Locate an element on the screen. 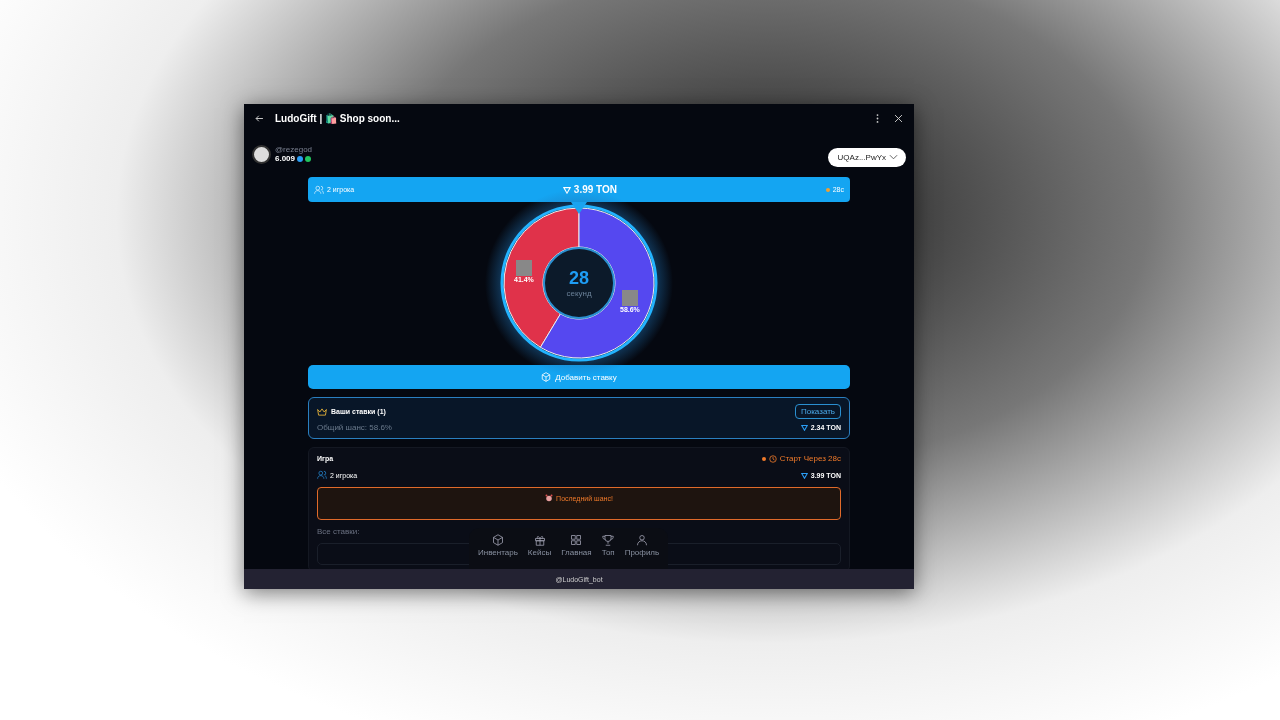  clock-icon is located at coordinates (772, 458).